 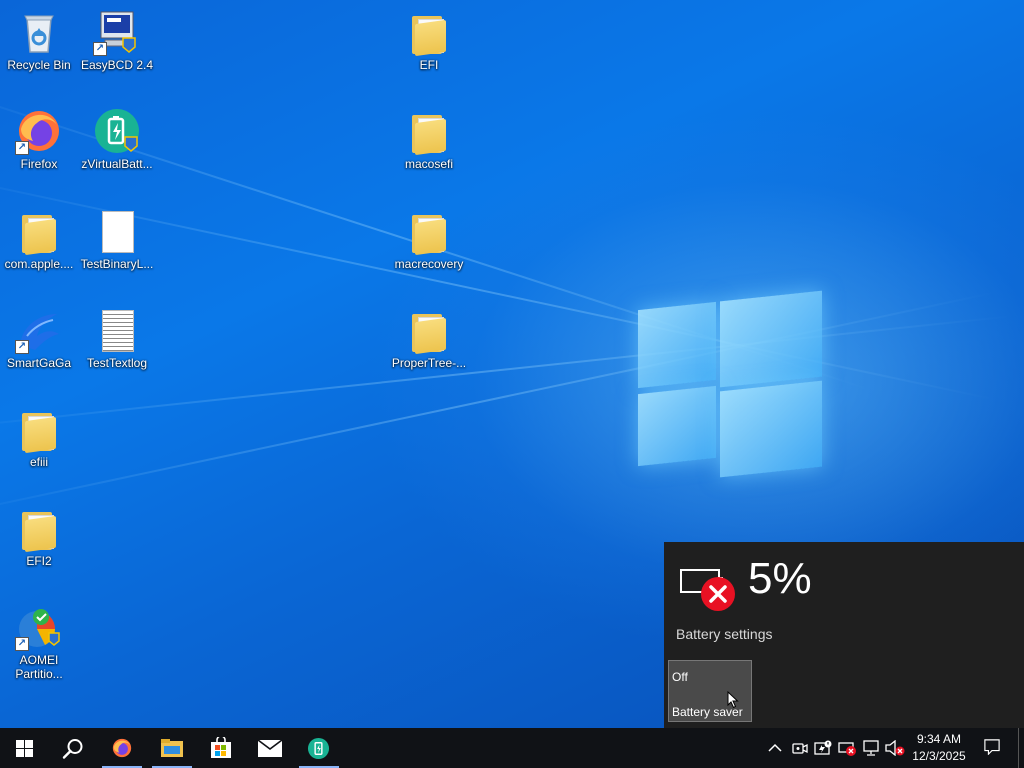 I want to click on clock-time: 9:34 AM, so click(x=939, y=739).